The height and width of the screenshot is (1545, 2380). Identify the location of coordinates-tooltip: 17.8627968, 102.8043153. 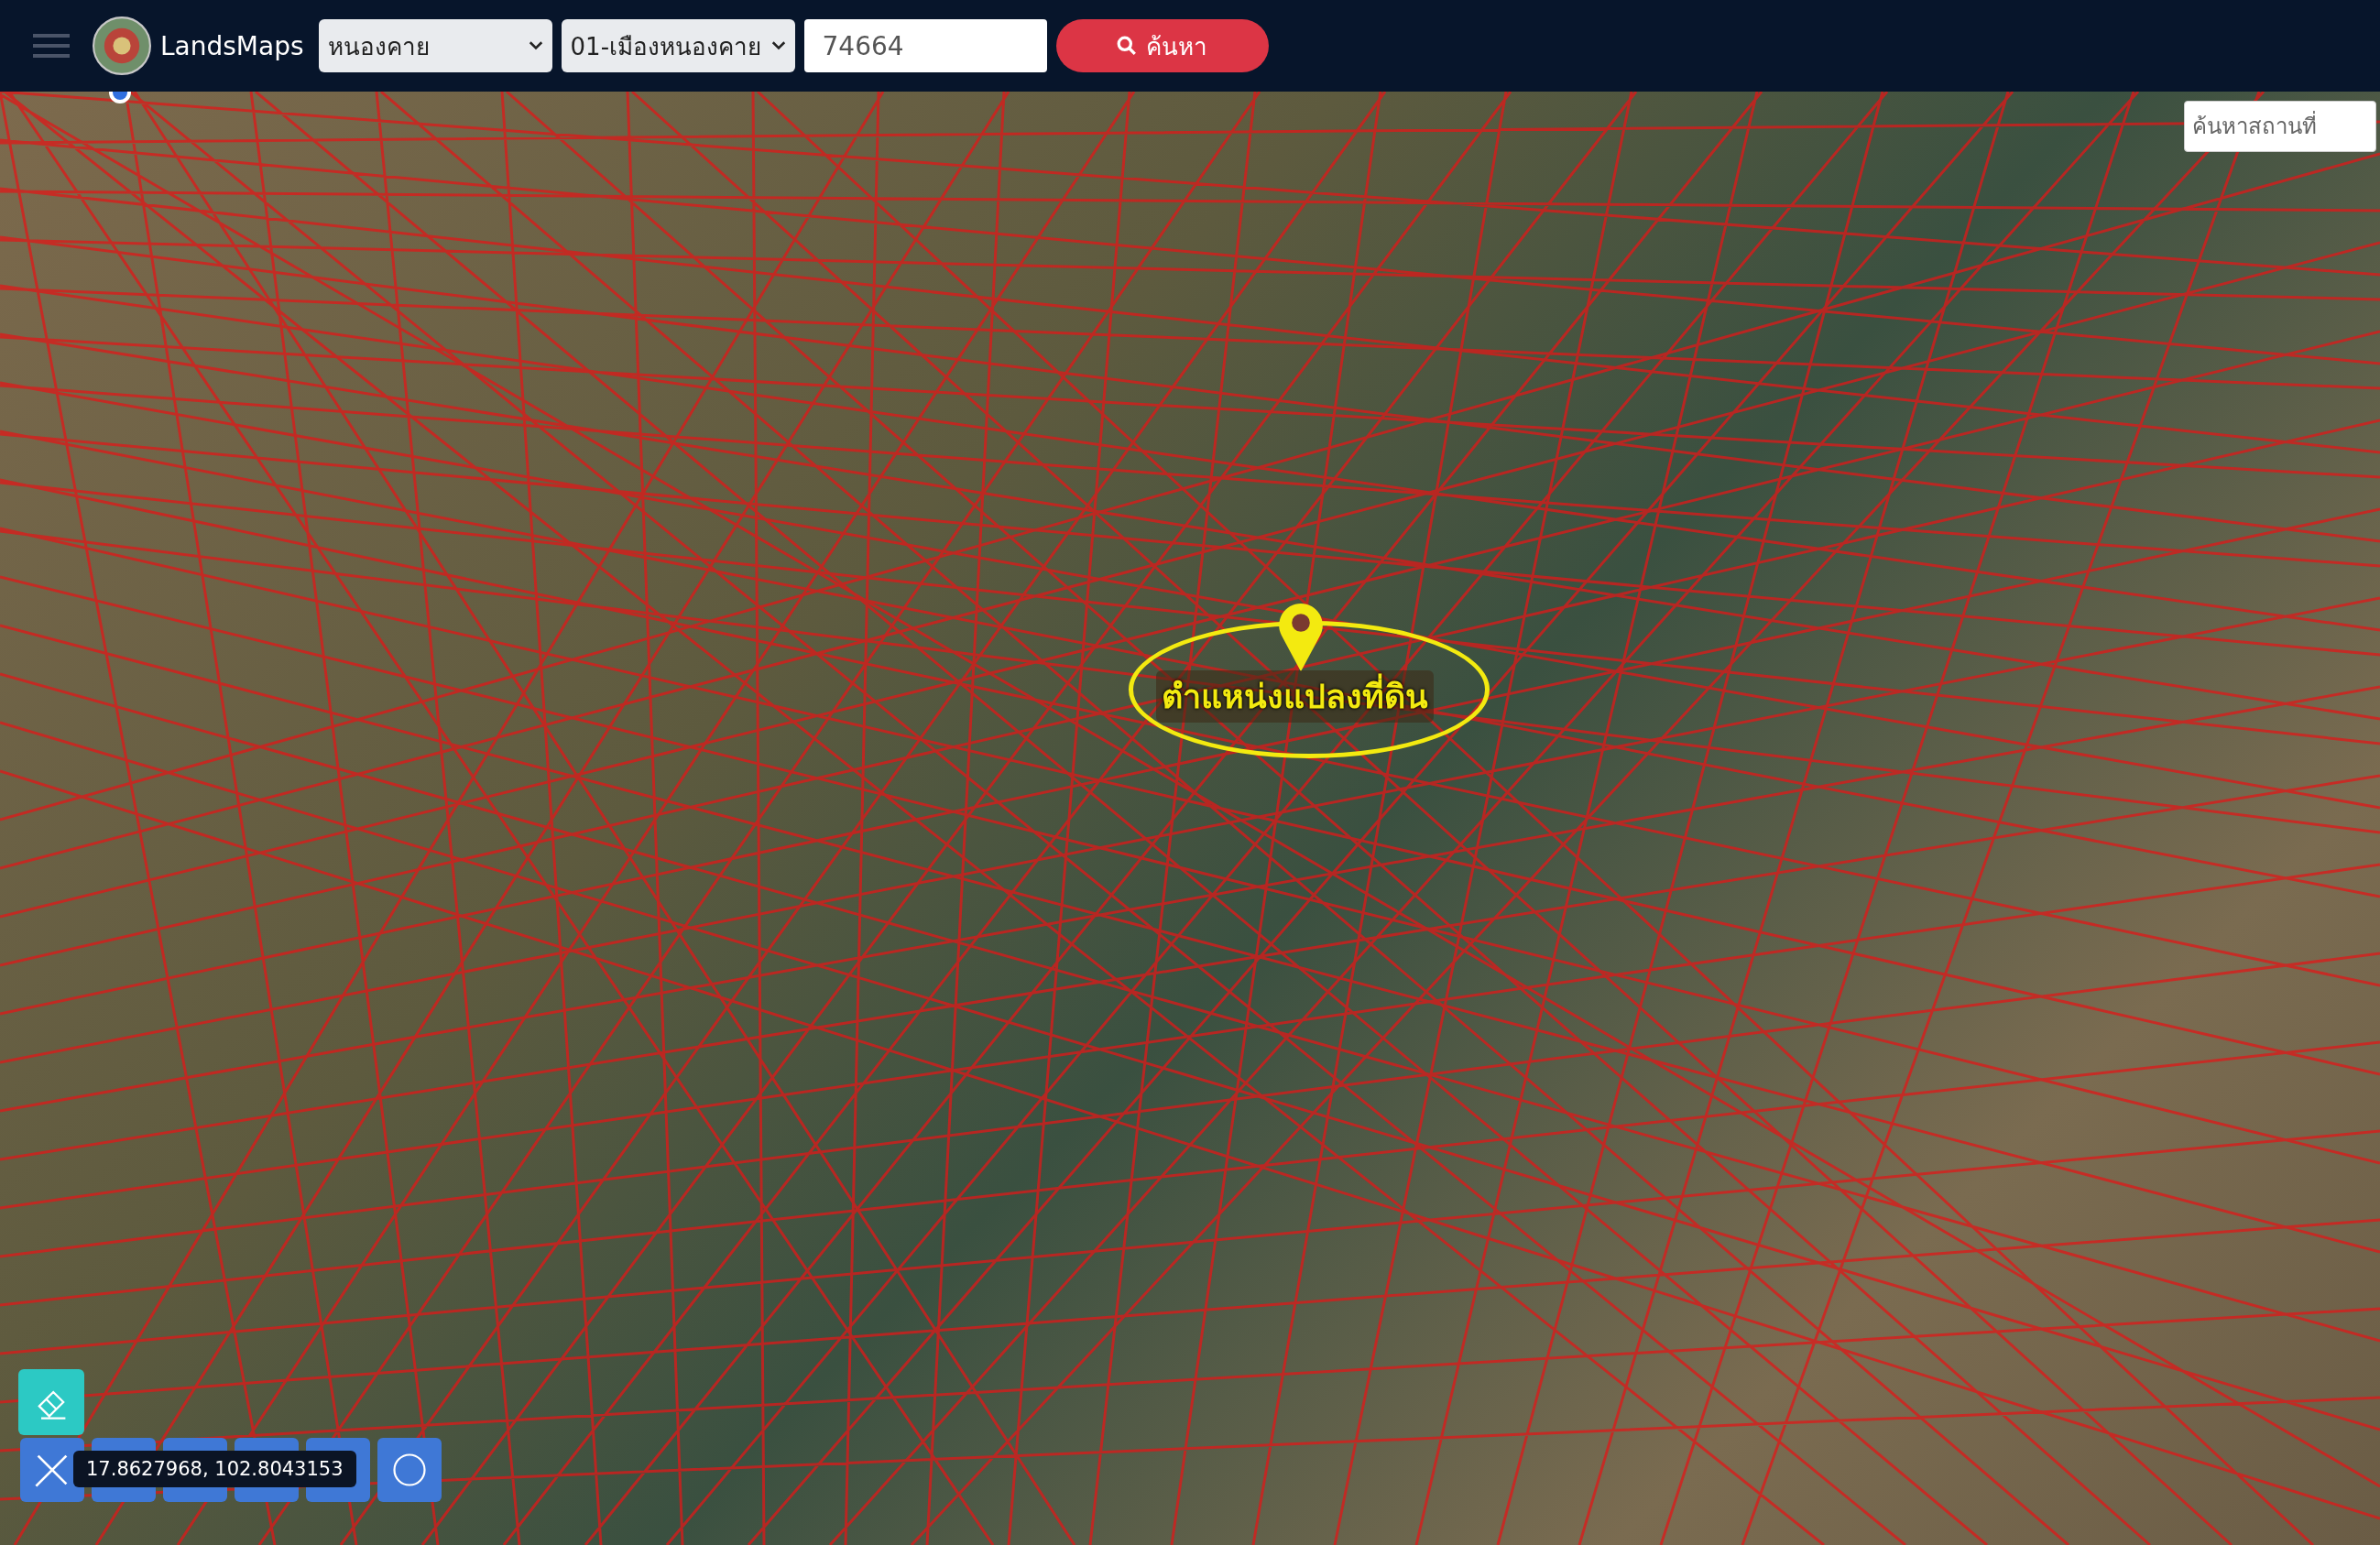
(214, 1469).